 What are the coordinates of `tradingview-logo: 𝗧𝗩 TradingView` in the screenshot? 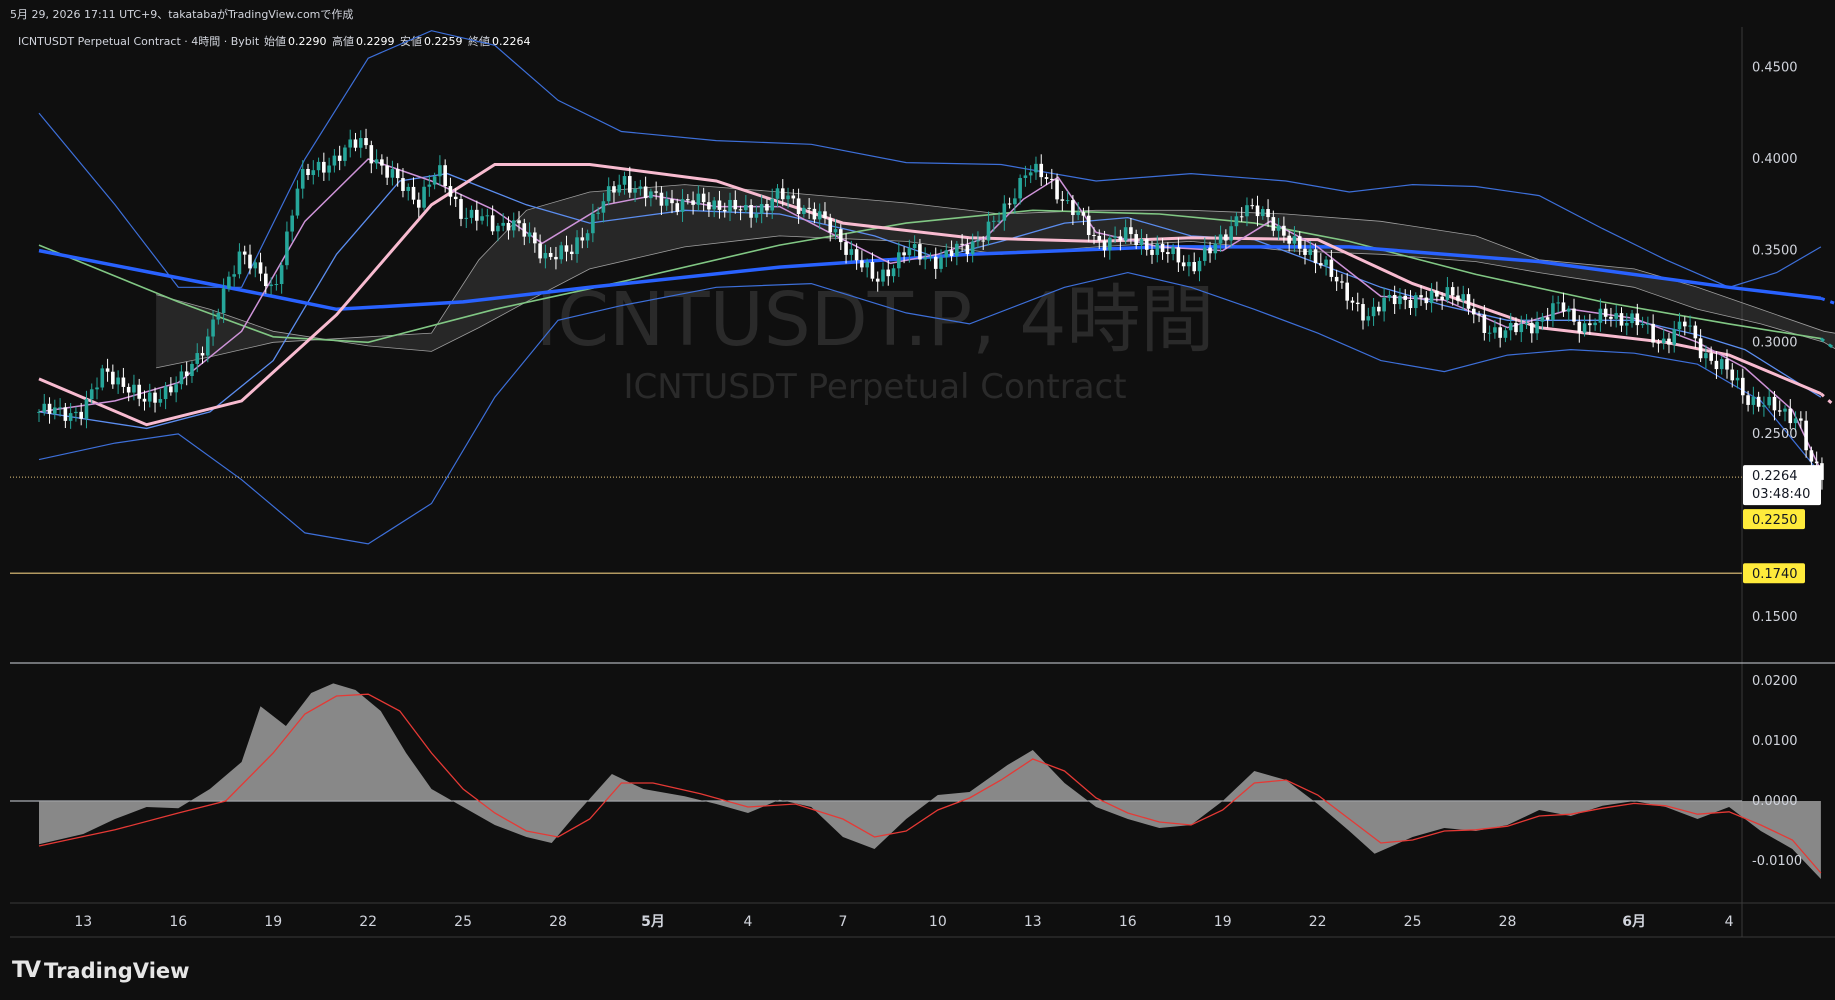 It's located at (101, 970).